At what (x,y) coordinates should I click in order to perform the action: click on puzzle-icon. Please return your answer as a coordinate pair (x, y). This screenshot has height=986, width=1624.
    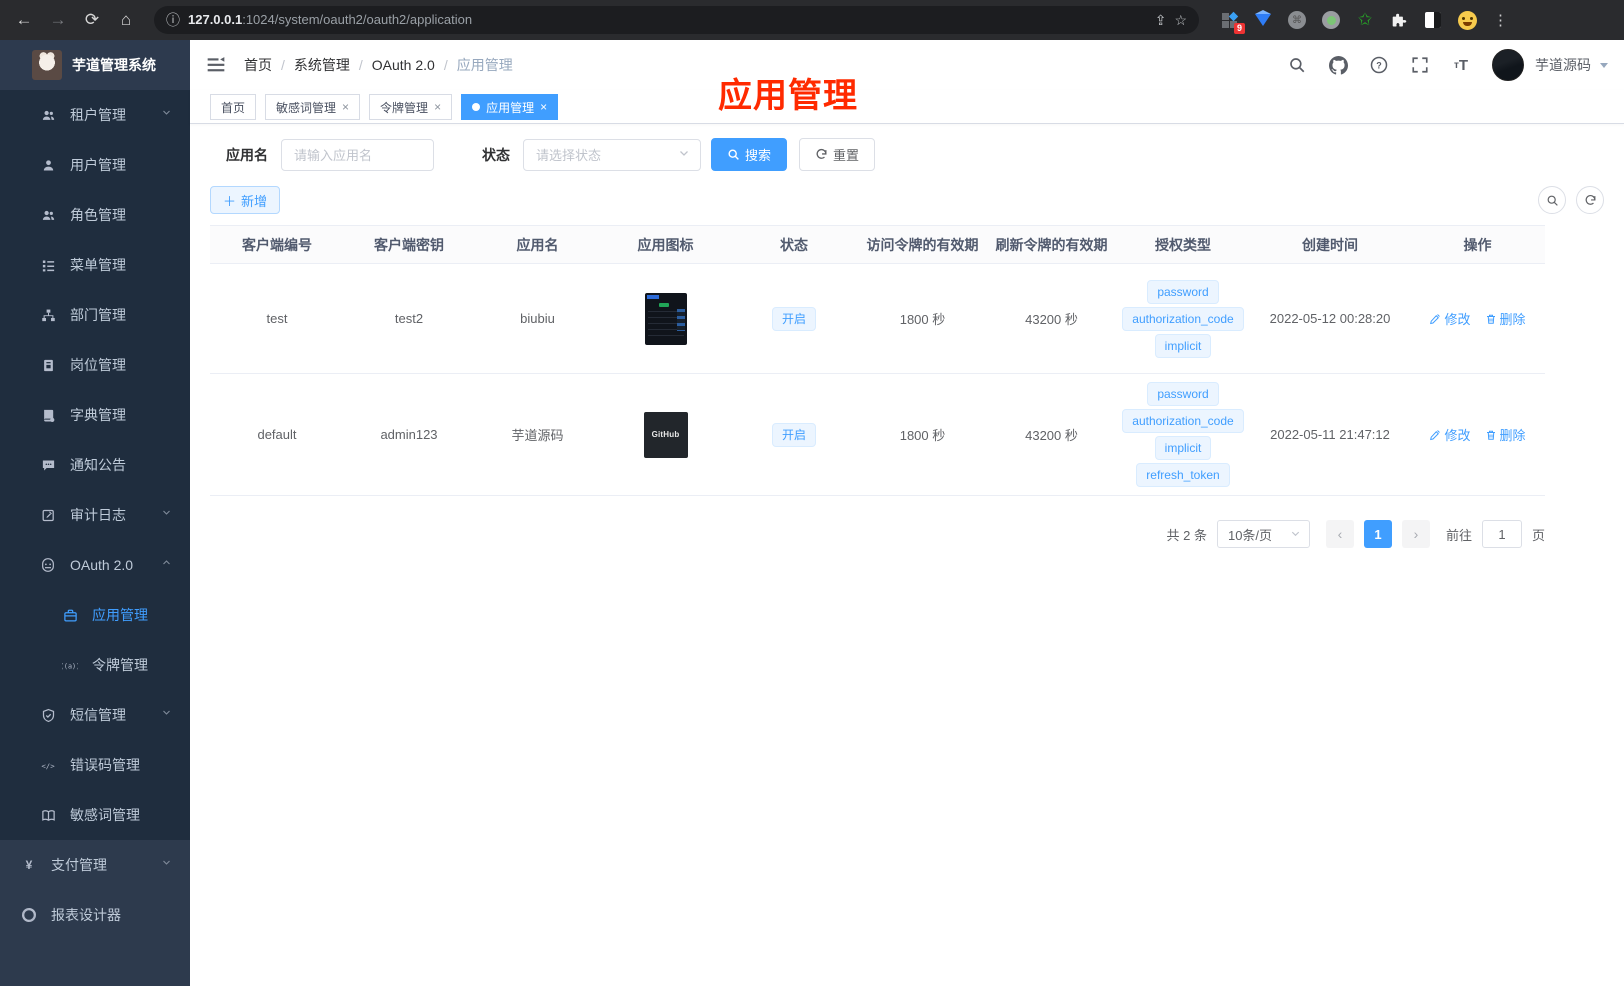
    Looking at the image, I should click on (1399, 20).